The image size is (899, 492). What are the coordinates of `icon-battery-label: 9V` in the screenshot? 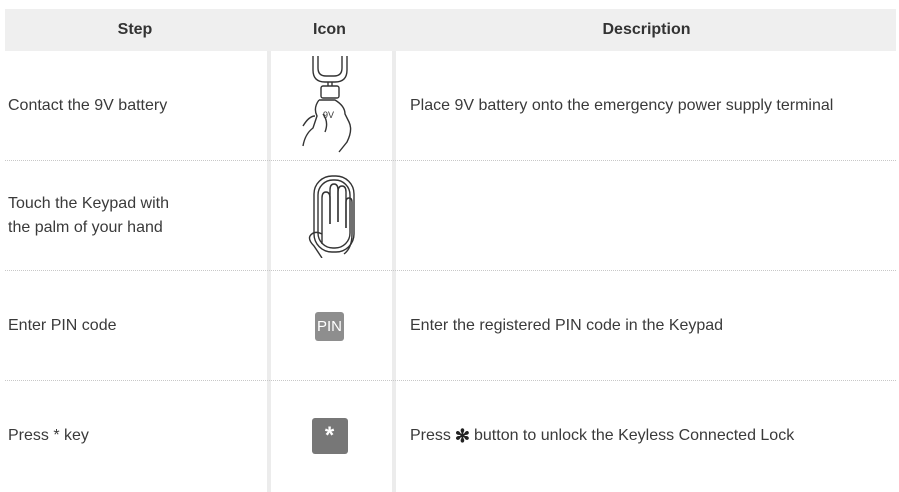 It's located at (328, 115).